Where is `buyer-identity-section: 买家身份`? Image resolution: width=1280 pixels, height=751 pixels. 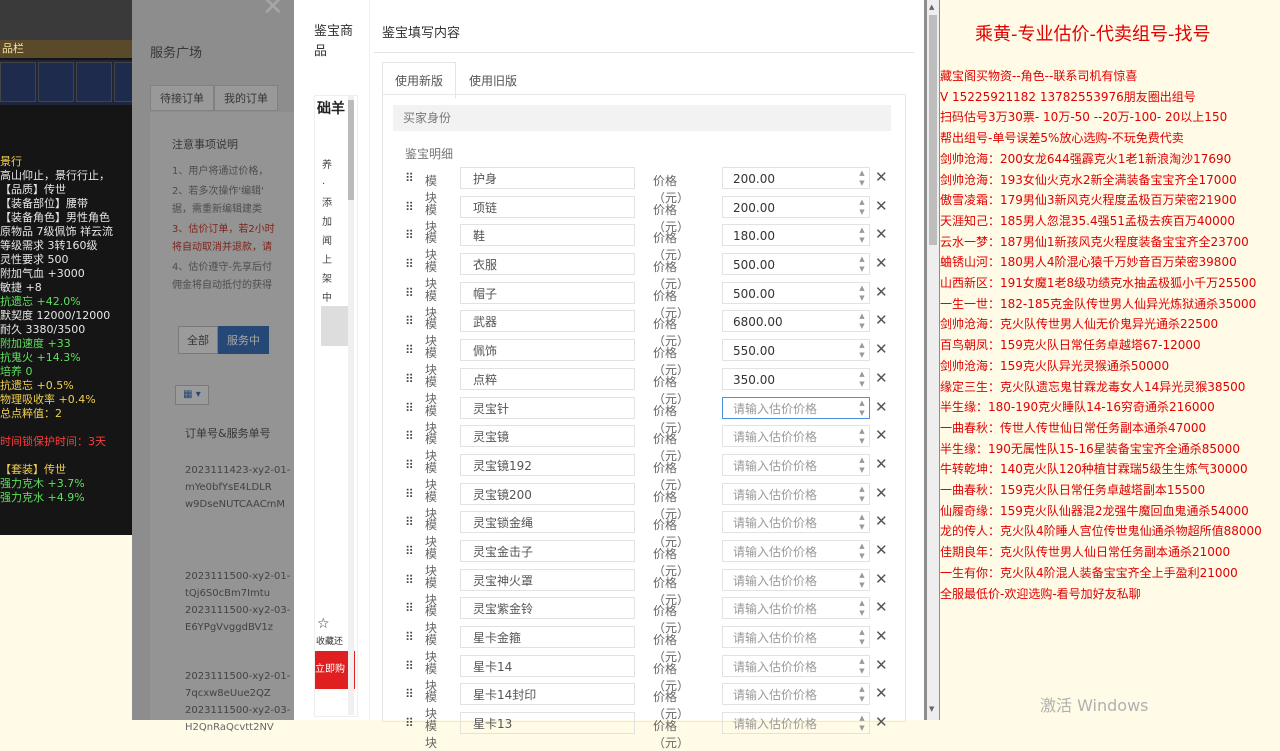 buyer-identity-section: 买家身份 is located at coordinates (642, 118).